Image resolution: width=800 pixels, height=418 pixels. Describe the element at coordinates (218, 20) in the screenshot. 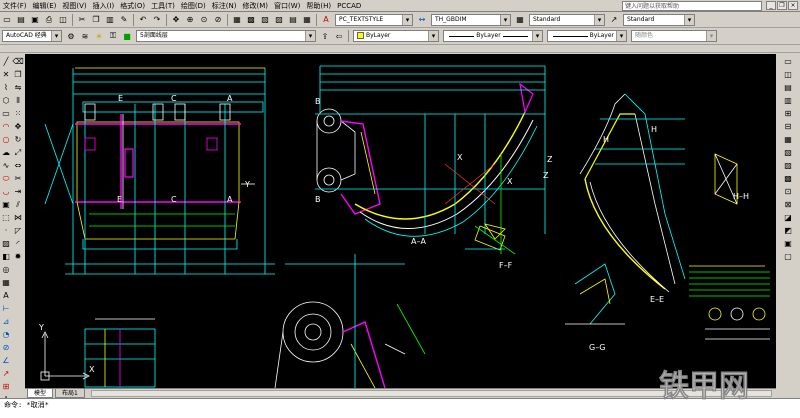

I see `zoom-previous-icon: ⊘` at that location.